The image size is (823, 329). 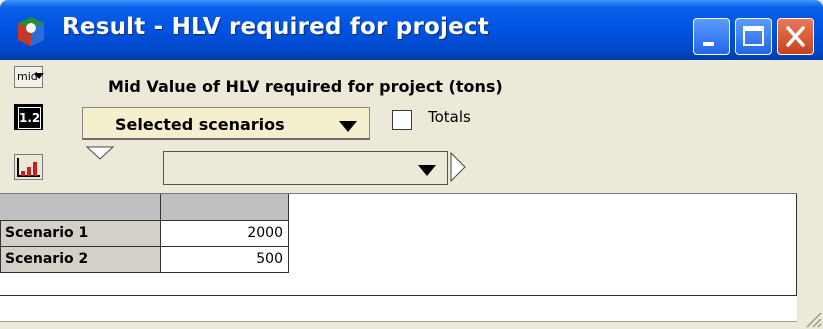 What do you see at coordinates (29, 77) in the screenshot?
I see `mid-value-menu: mid` at bounding box center [29, 77].